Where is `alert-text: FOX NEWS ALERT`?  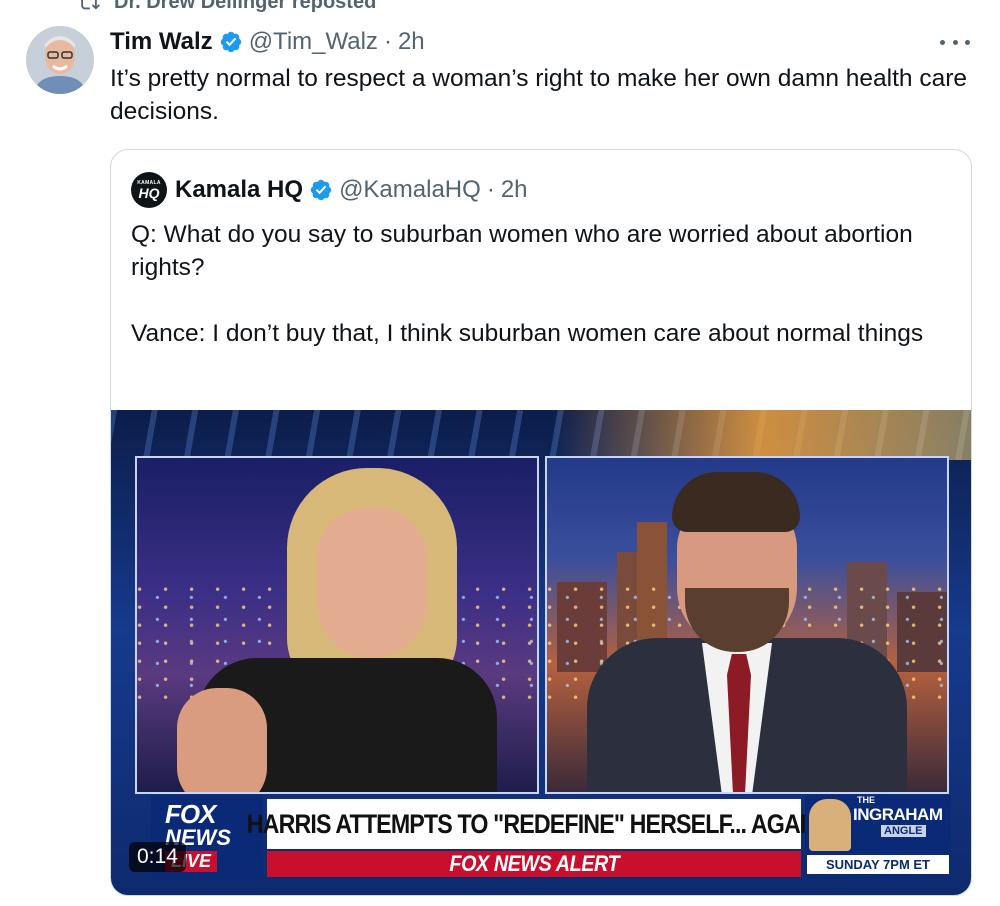
alert-text: FOX NEWS ALERT is located at coordinates (534, 863).